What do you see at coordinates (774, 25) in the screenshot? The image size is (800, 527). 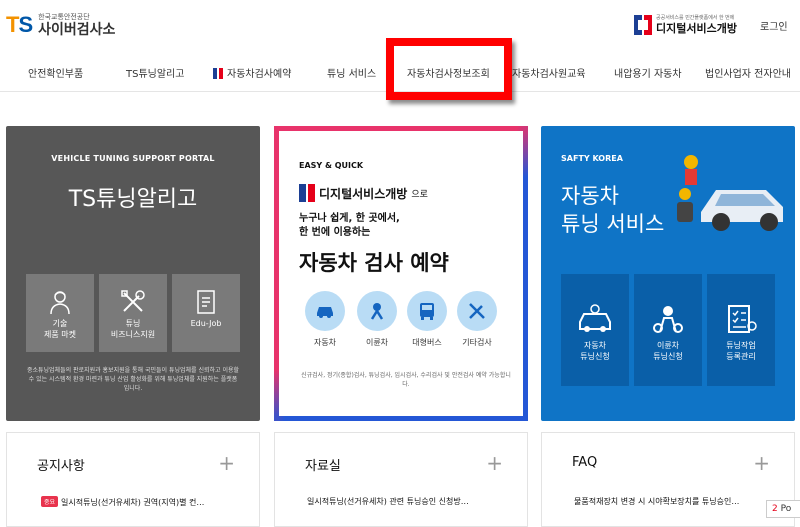 I see `login-link: 로그인` at bounding box center [774, 25].